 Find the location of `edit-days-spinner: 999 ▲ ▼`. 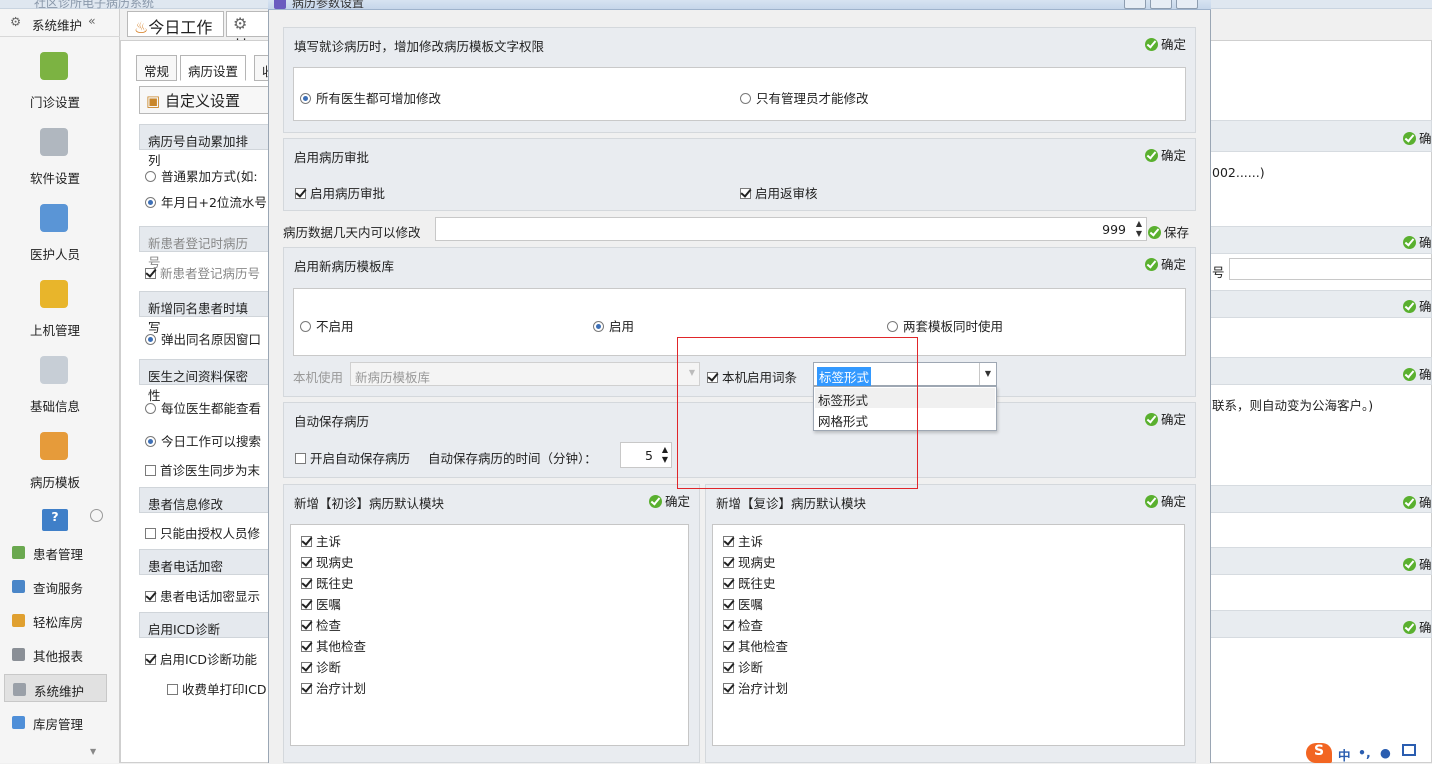

edit-days-spinner: 999 ▲ ▼ is located at coordinates (791, 229).